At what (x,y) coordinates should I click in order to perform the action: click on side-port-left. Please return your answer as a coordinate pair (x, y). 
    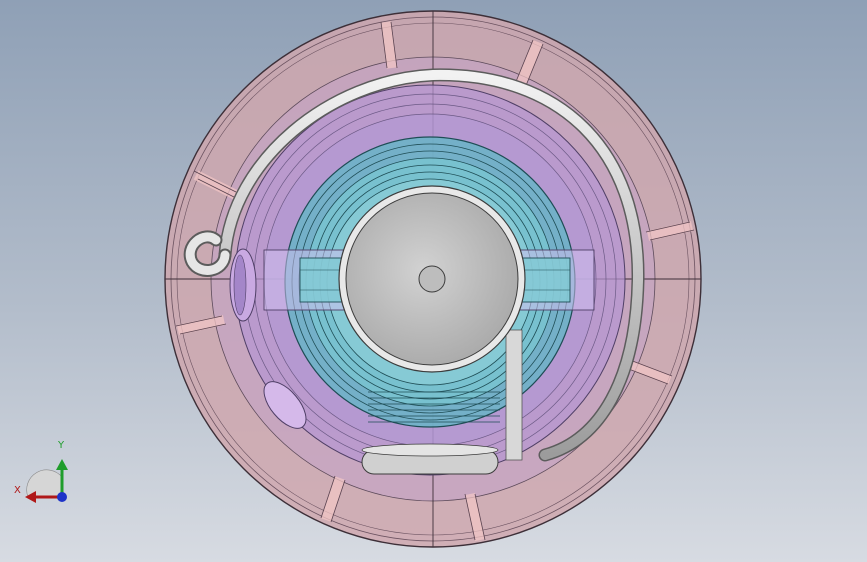
    Looking at the image, I should click on (243, 285).